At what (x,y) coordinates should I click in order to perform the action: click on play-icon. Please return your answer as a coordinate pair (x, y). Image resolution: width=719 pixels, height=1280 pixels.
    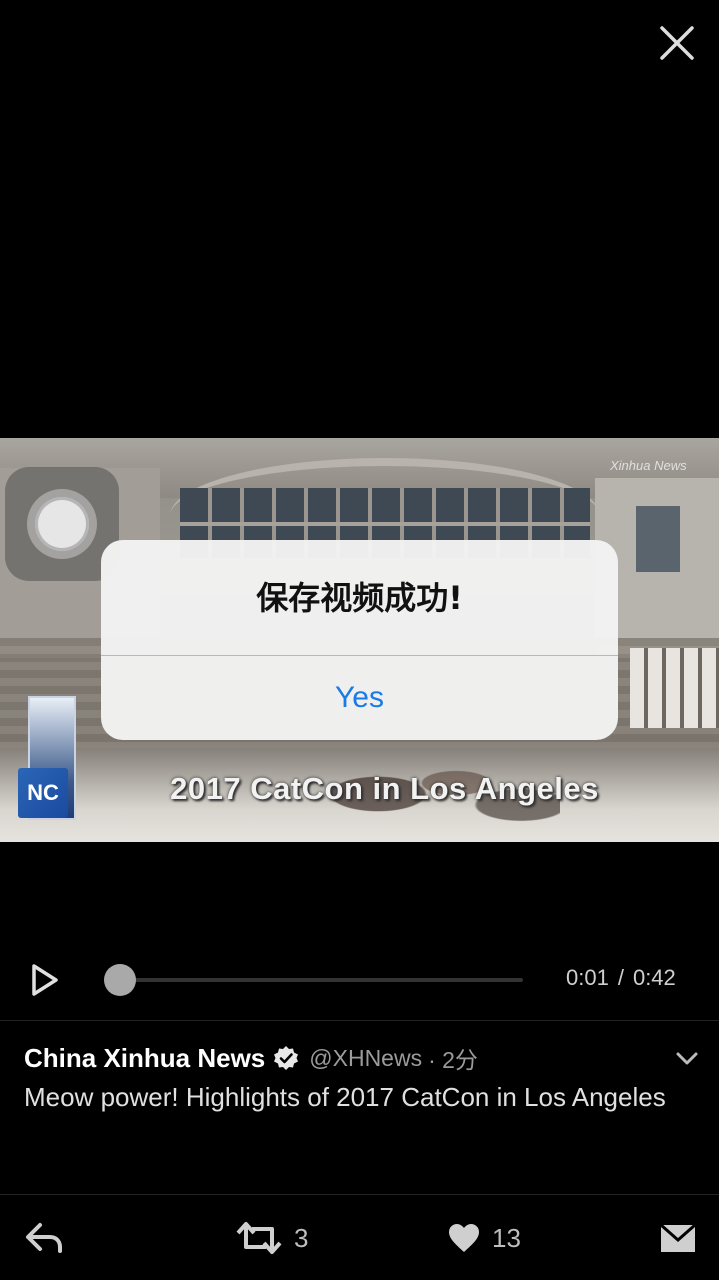
    Looking at the image, I should click on (45, 980).